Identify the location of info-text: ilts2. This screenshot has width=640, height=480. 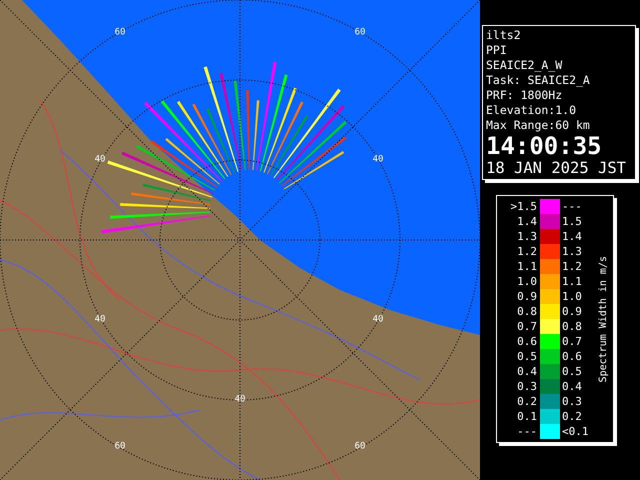
(504, 35).